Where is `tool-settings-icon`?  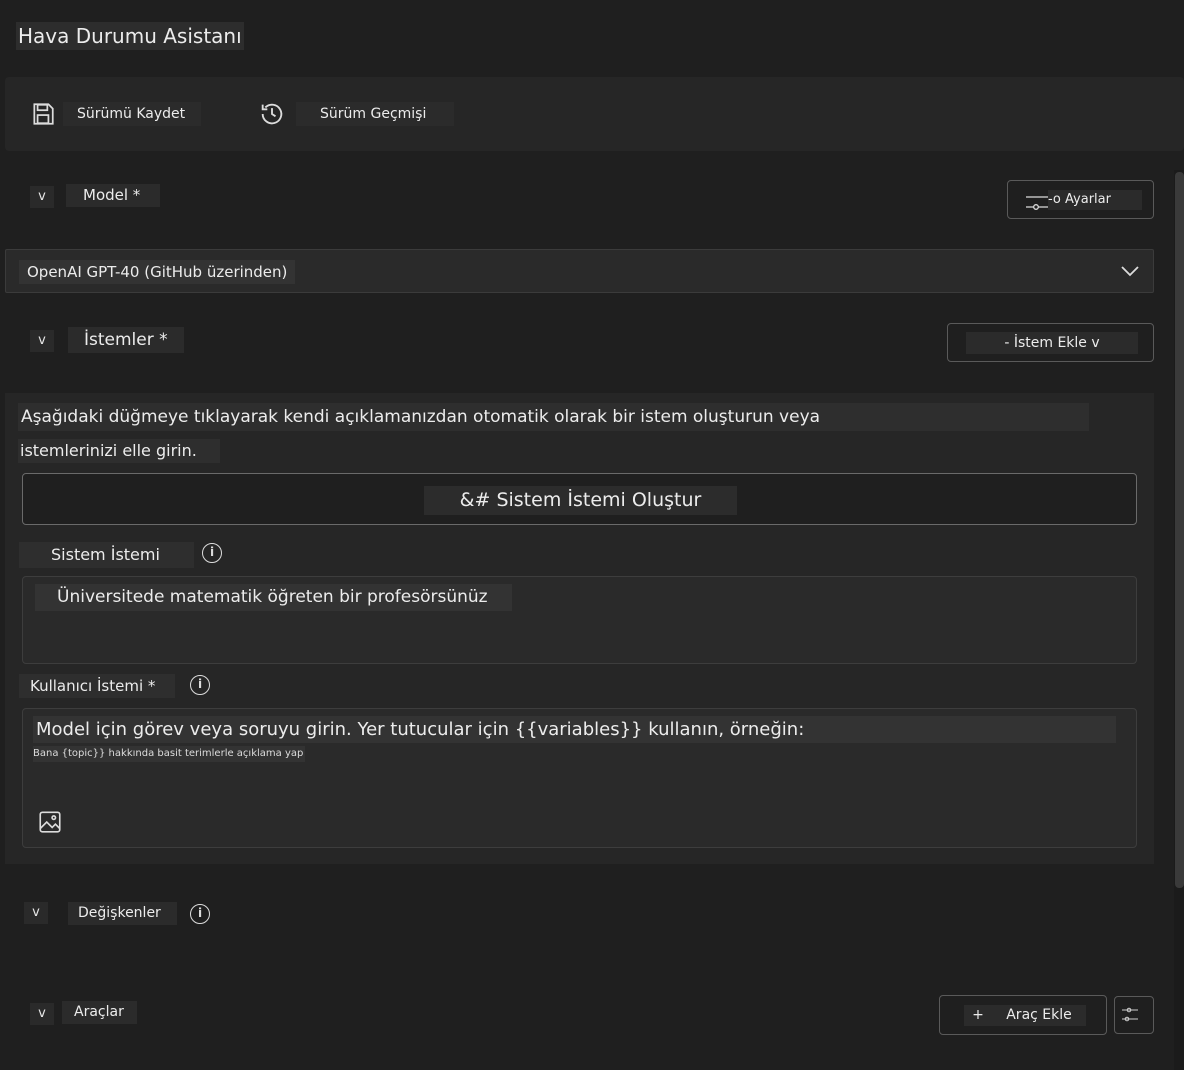 tool-settings-icon is located at coordinates (1133, 1015).